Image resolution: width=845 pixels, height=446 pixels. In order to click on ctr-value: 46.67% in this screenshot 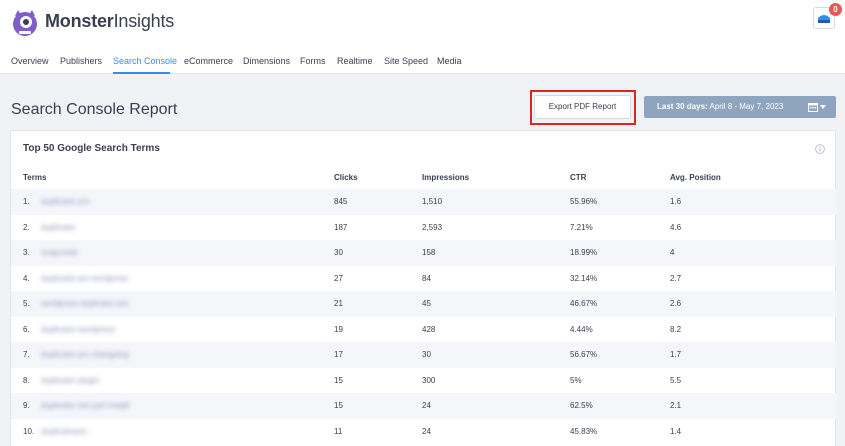, I will do `click(584, 303)`.